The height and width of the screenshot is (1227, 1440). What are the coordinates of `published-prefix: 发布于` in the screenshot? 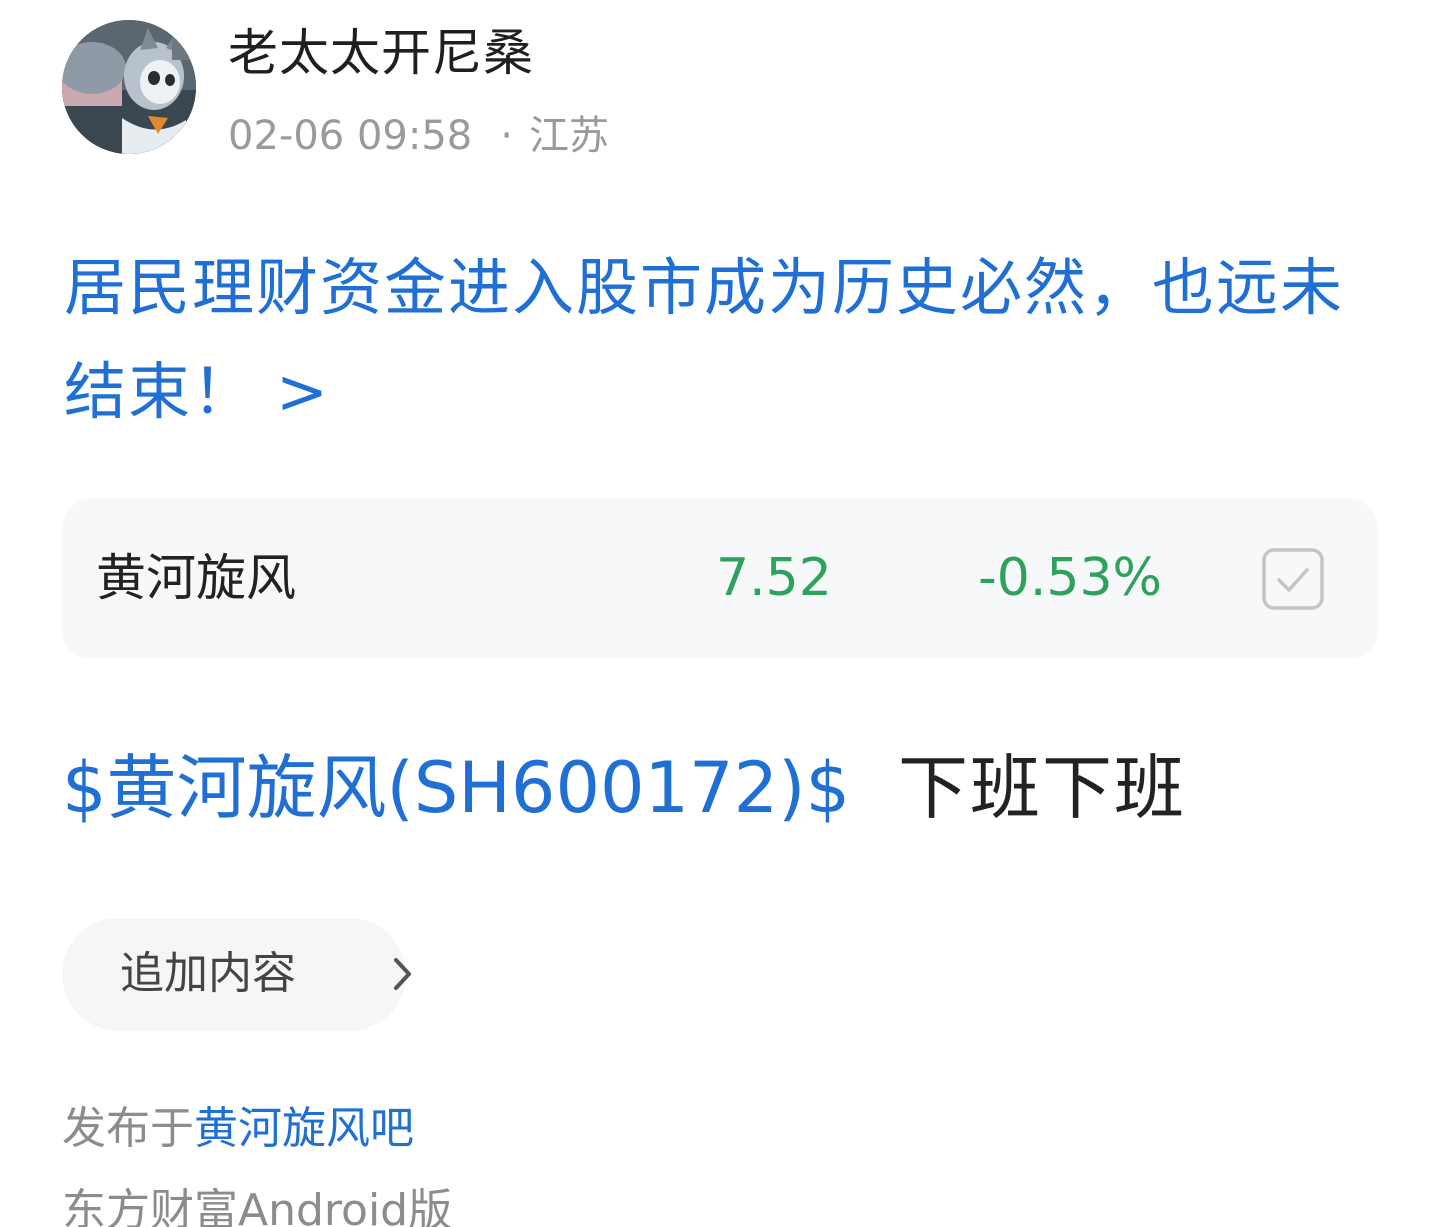 It's located at (128, 1128).